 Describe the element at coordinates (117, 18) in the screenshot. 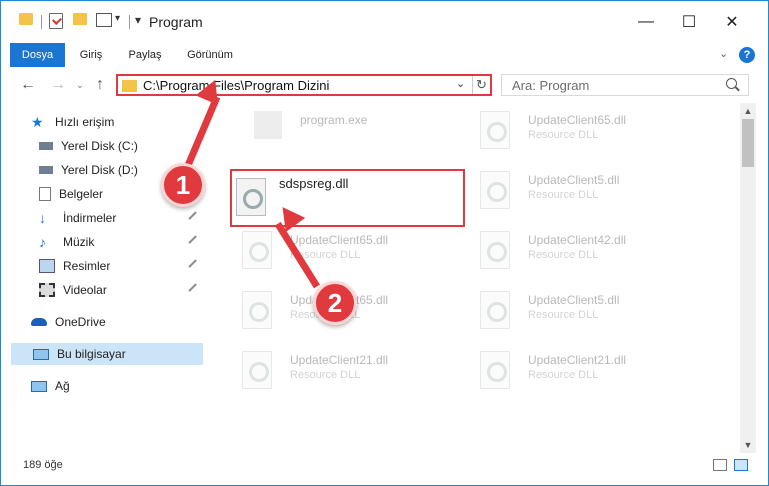

I see `chevron-down-icon: ▾` at that location.